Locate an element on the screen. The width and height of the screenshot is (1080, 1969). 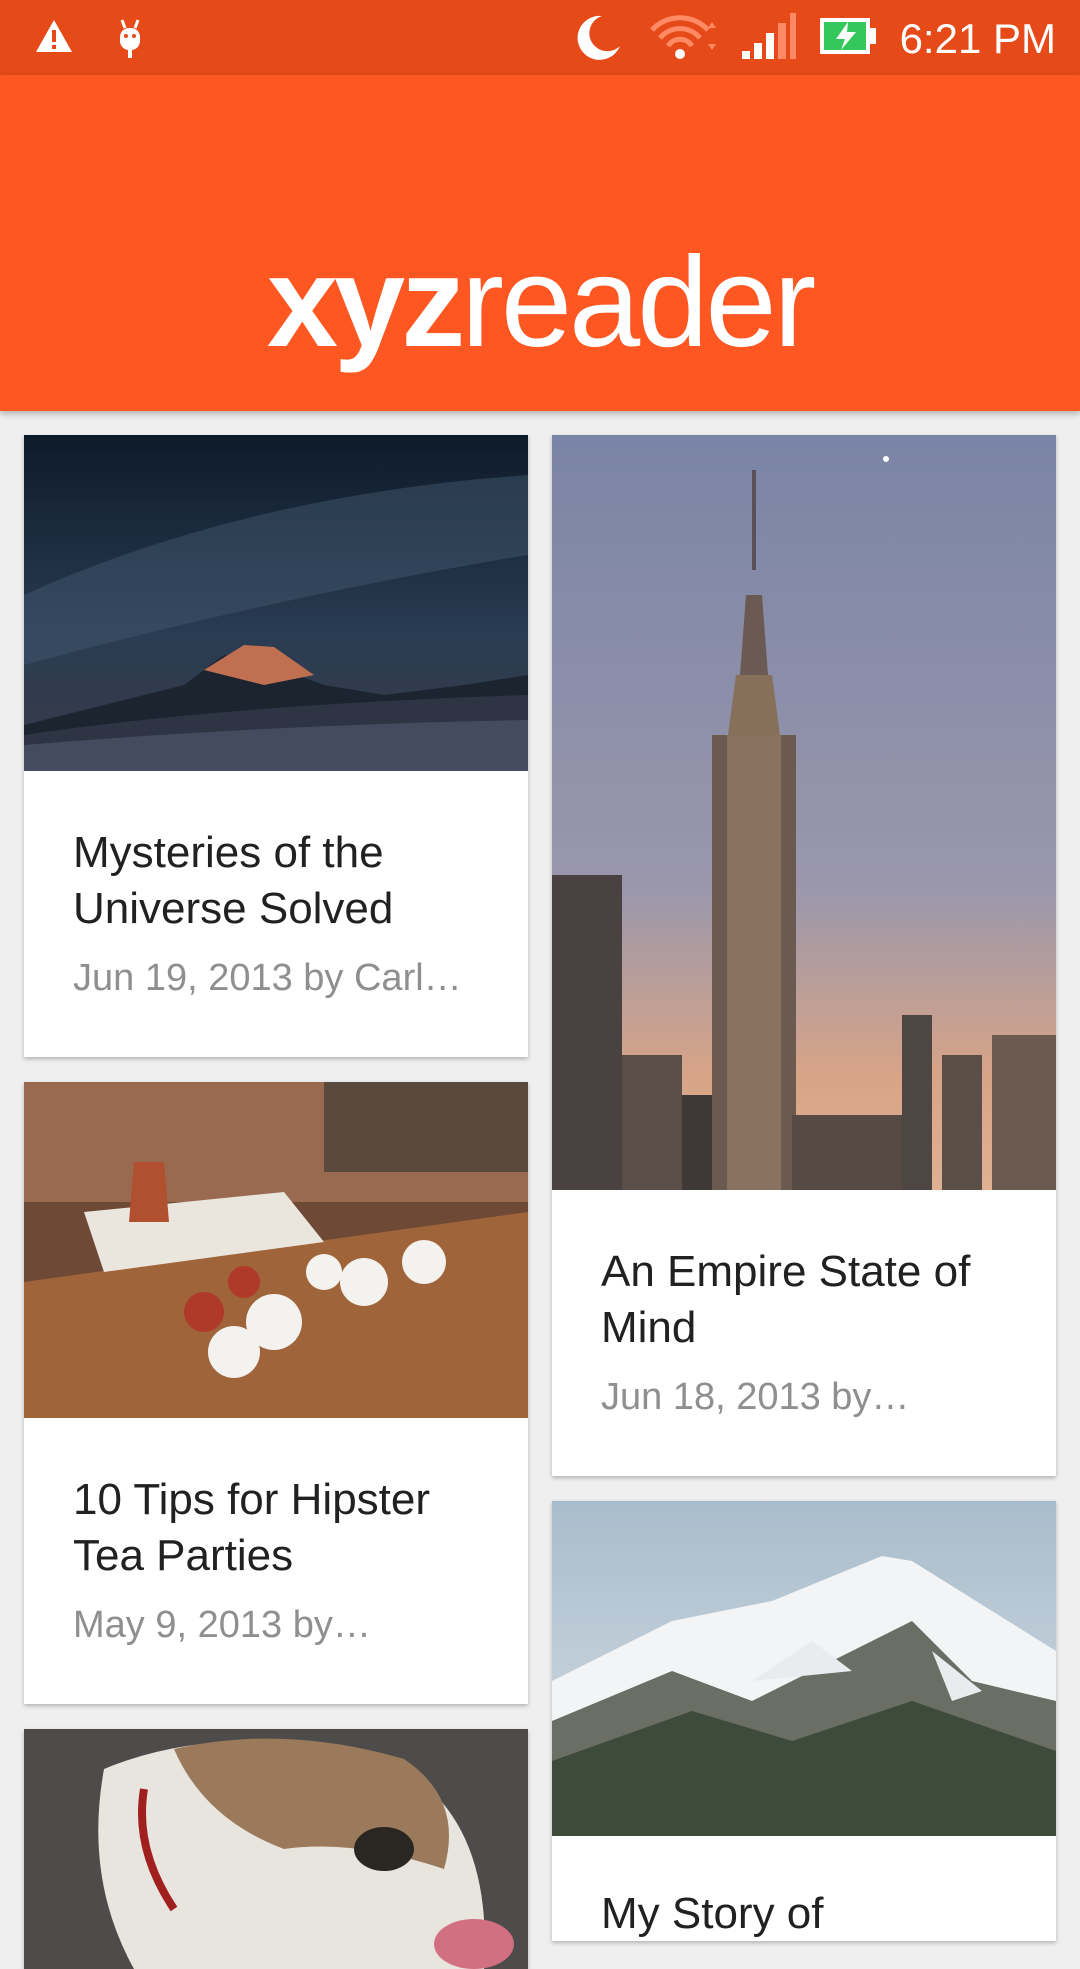
article-title: Mysteries of the Universe Solved is located at coordinates (233, 880).